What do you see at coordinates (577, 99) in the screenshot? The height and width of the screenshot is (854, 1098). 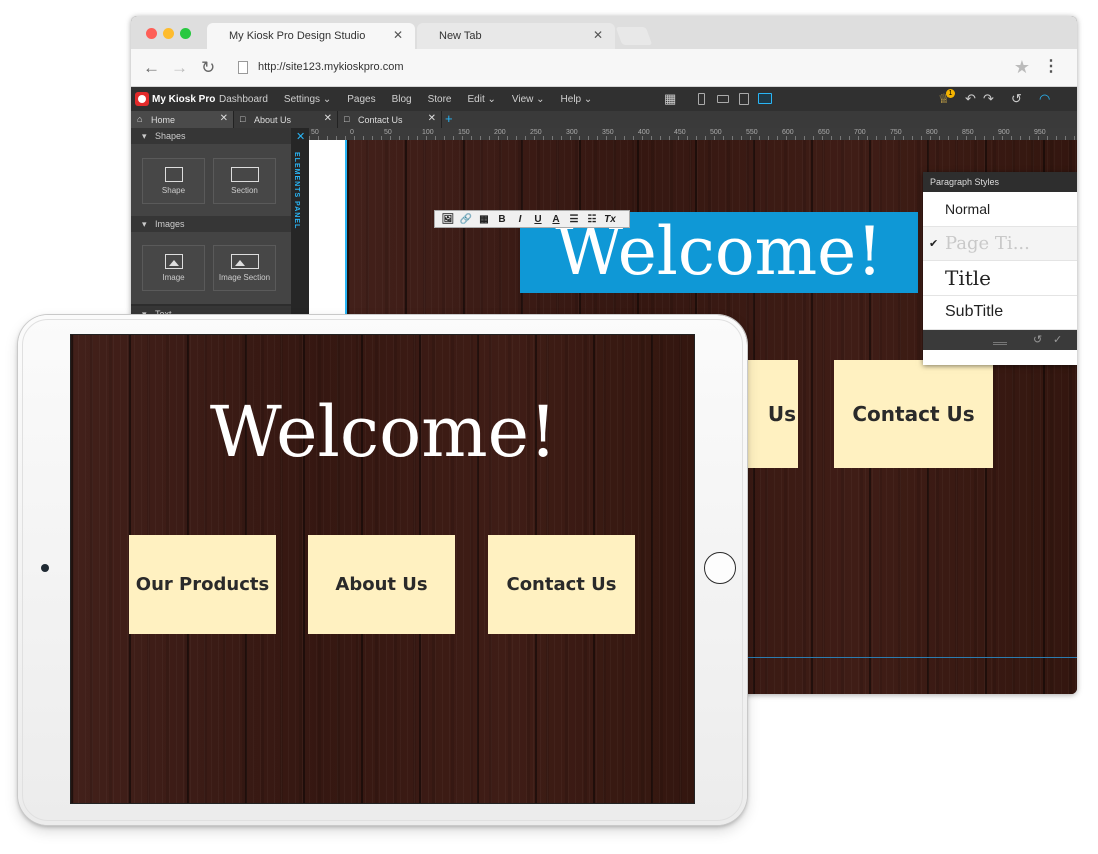 I see `menu-help: Help ⌄` at bounding box center [577, 99].